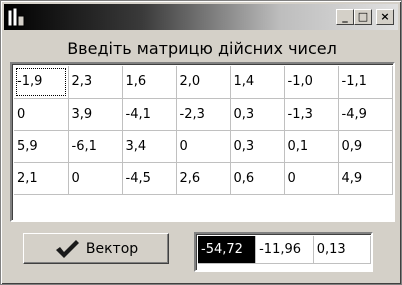  I want to click on vector-grid: -54,72 -11,96 0,13, so click(283, 252).